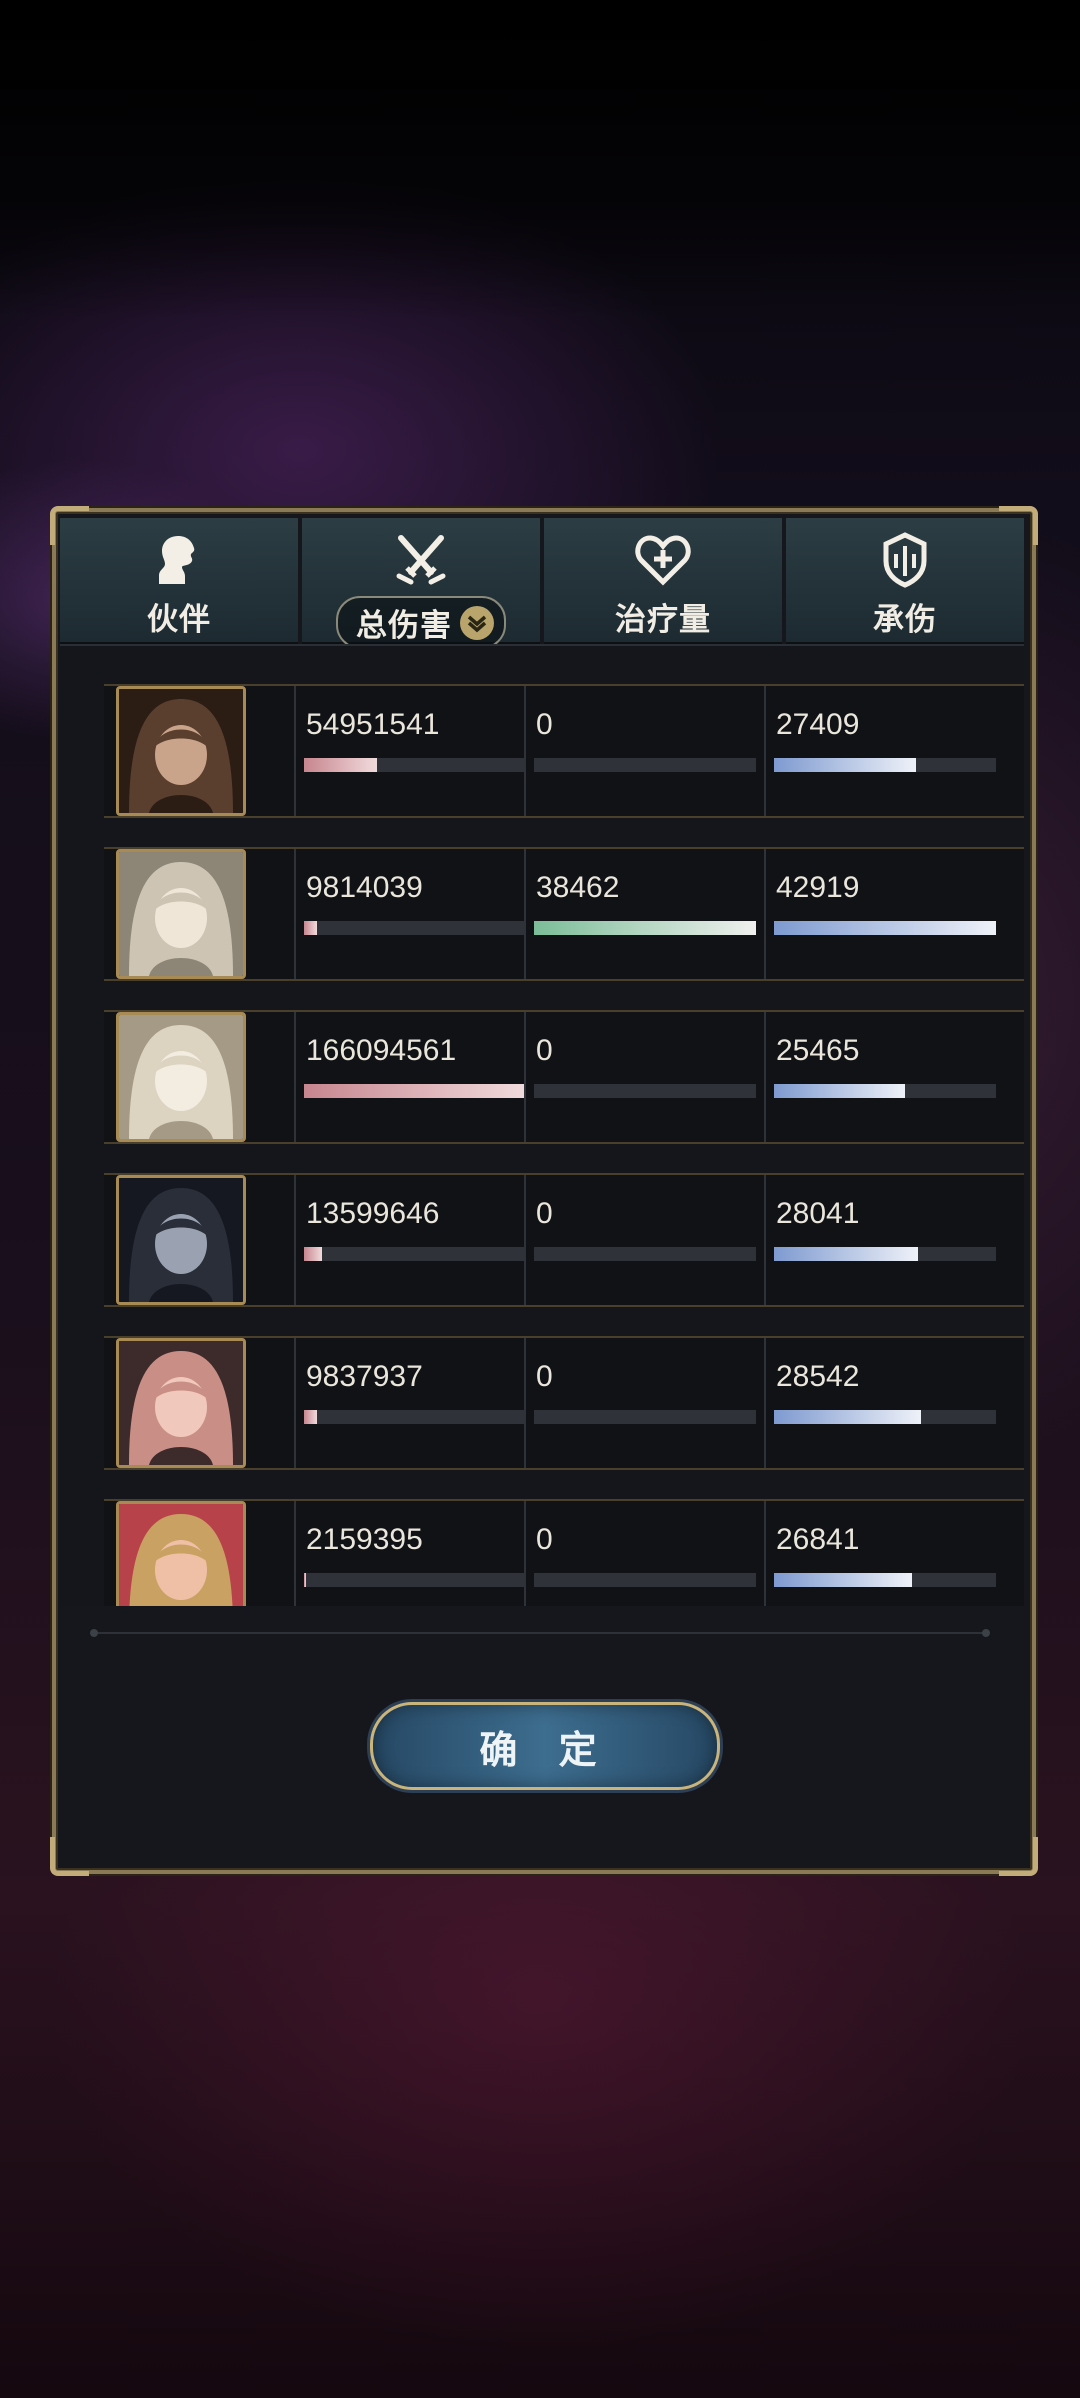 The height and width of the screenshot is (2398, 1080). Describe the element at coordinates (404, 626) in the screenshot. I see `tab-label: 总伤害` at that location.